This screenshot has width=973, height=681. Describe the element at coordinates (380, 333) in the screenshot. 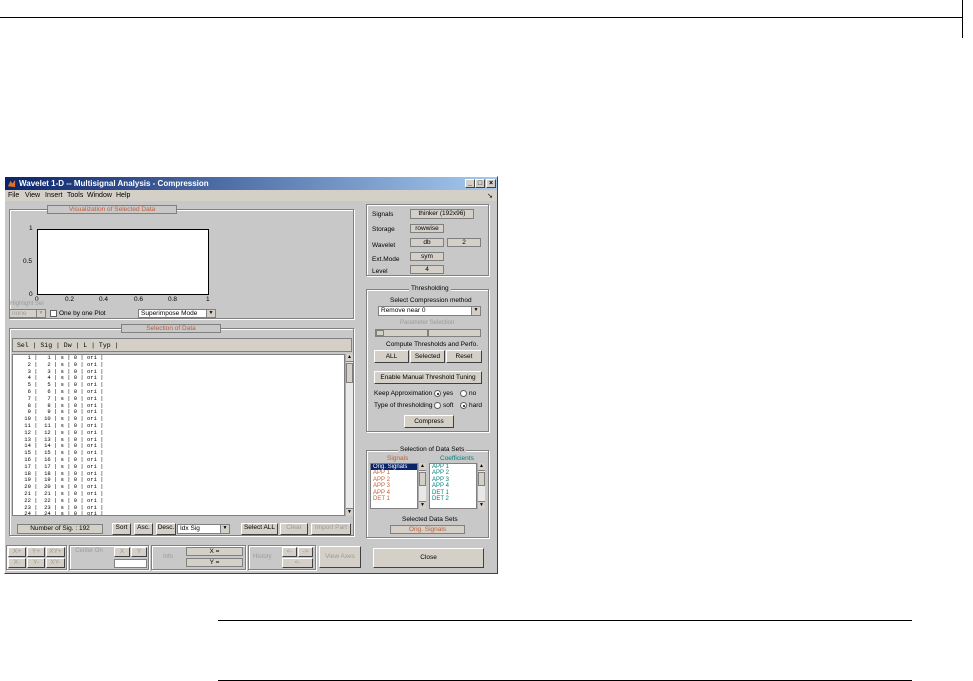

I see `slider-thumb` at that location.